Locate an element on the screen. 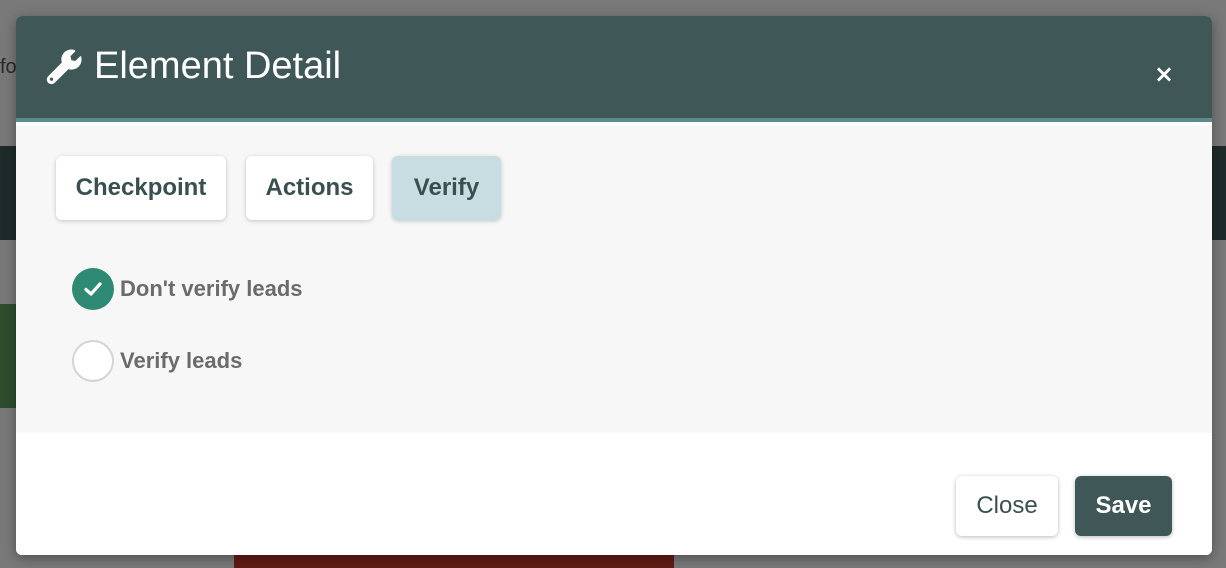  tab-actions: Actions is located at coordinates (309, 188).